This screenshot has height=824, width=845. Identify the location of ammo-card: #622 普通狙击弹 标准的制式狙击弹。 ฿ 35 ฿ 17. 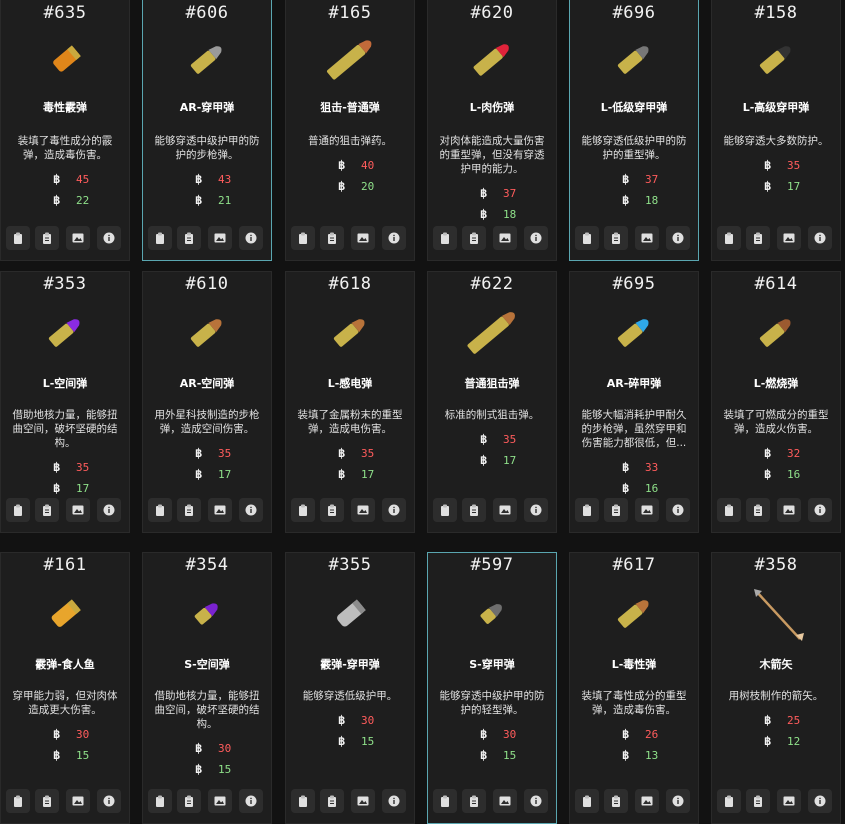
(492, 402).